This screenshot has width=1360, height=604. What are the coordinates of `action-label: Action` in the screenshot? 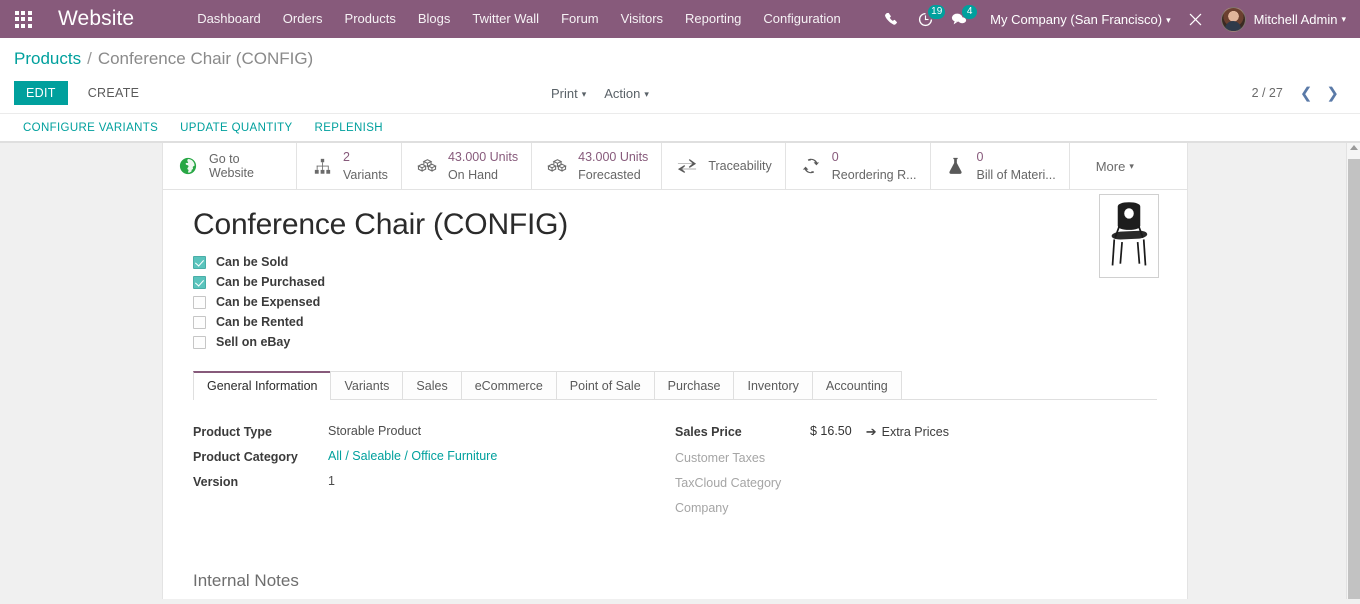 It's located at (622, 93).